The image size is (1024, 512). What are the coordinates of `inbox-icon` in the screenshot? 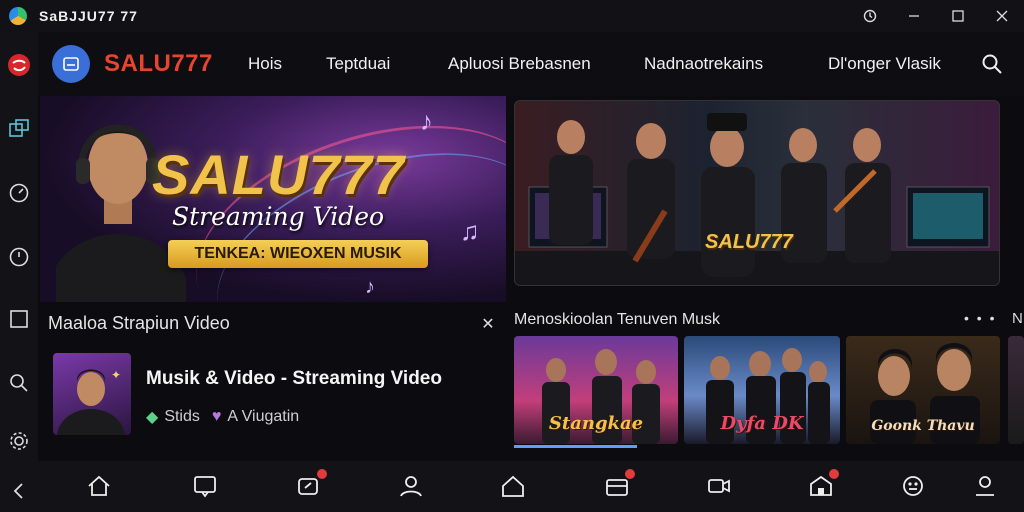 It's located at (618, 485).